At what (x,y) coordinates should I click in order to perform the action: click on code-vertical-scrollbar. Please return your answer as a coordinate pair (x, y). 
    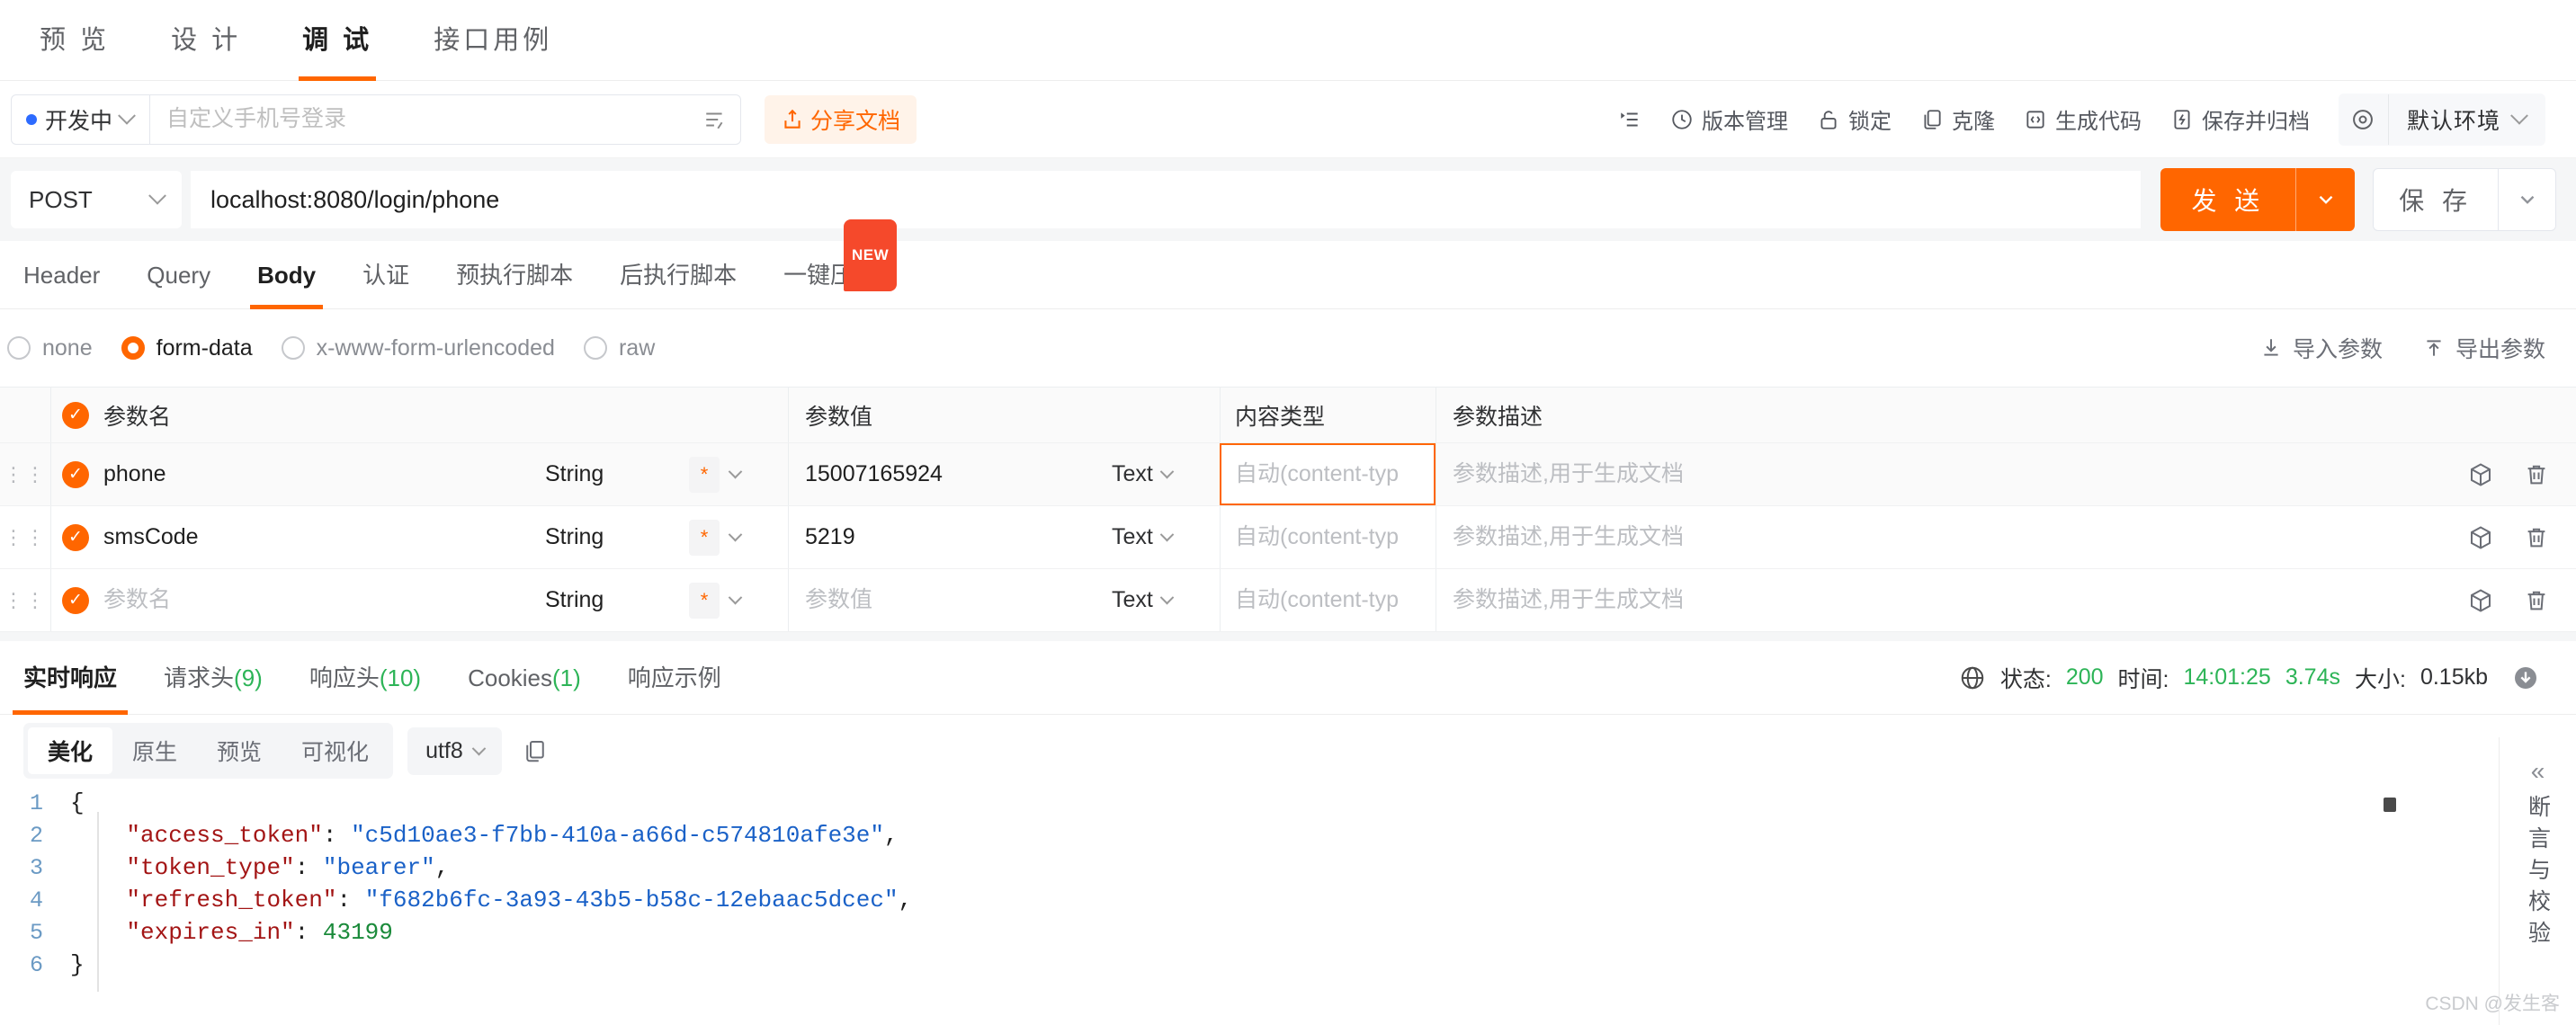
    Looking at the image, I should click on (2390, 805).